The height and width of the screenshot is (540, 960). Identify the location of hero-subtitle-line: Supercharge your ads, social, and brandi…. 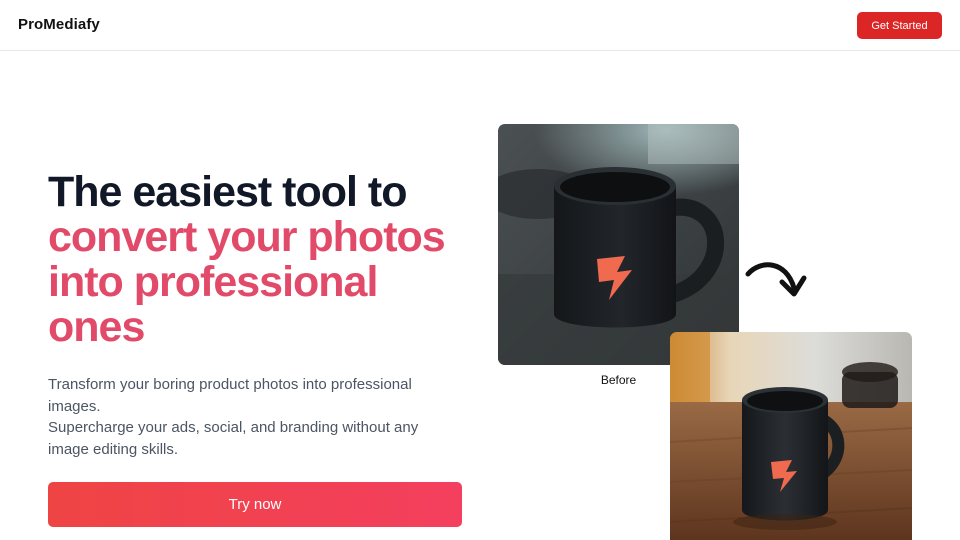
(233, 438).